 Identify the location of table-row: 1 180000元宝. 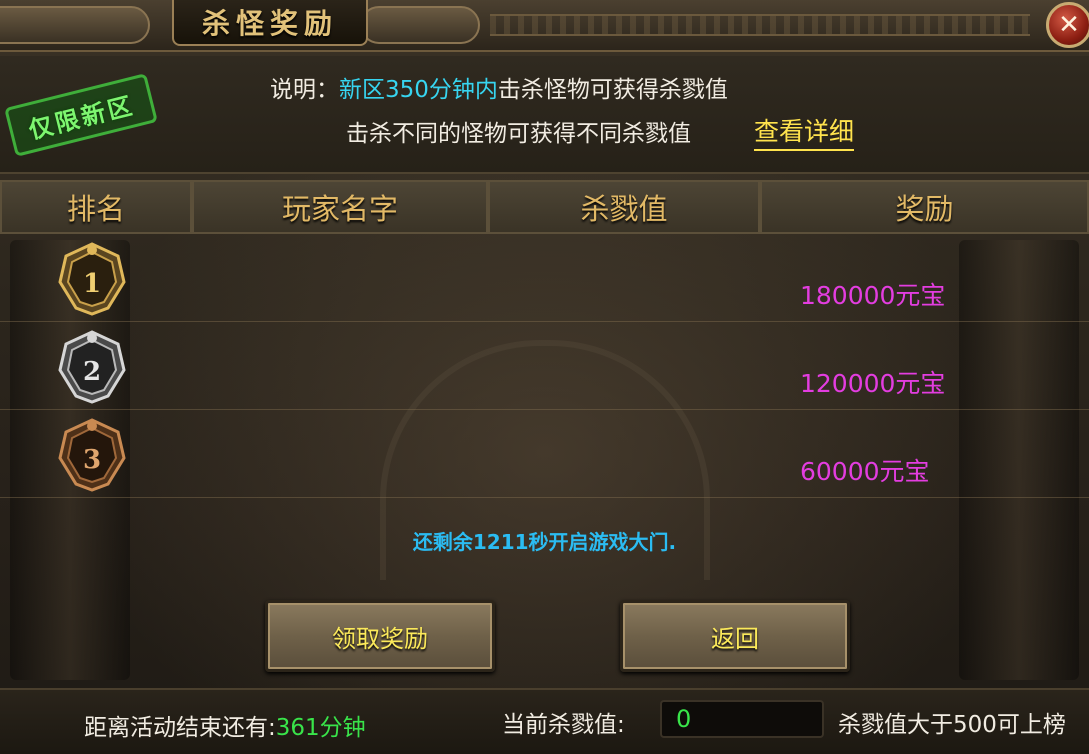
(544, 278).